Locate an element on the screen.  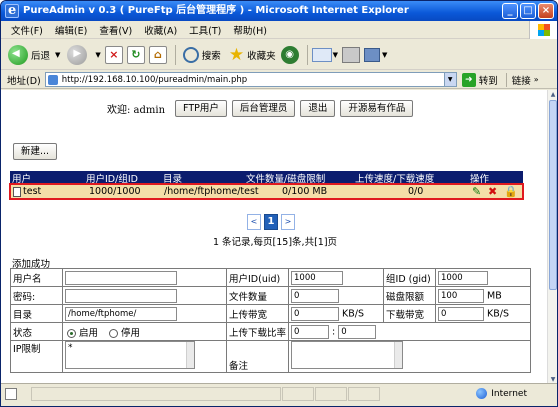
password-cell is located at coordinates (144, 295).